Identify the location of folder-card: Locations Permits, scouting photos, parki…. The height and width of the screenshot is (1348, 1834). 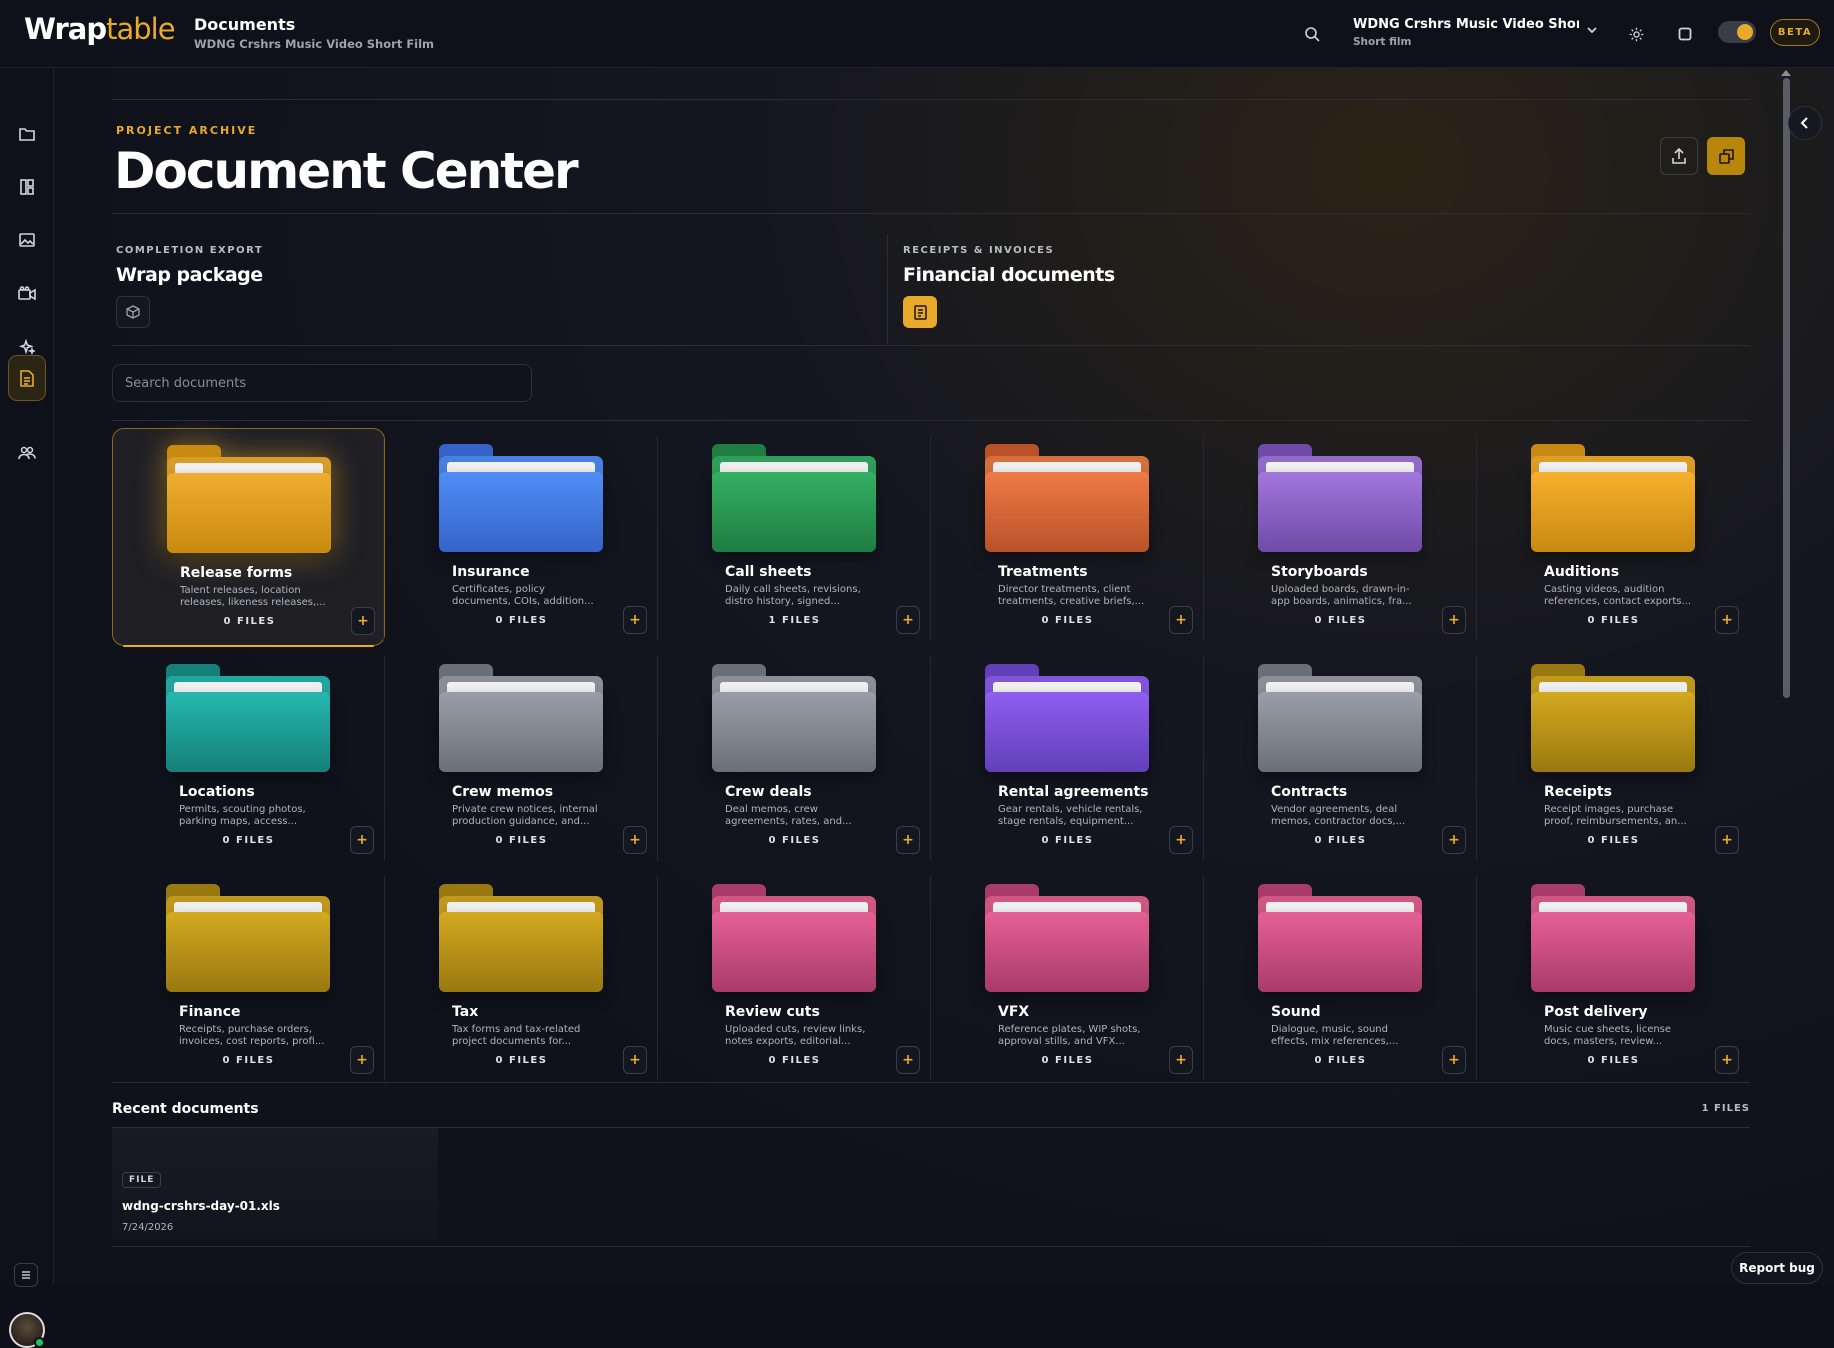
(248, 757).